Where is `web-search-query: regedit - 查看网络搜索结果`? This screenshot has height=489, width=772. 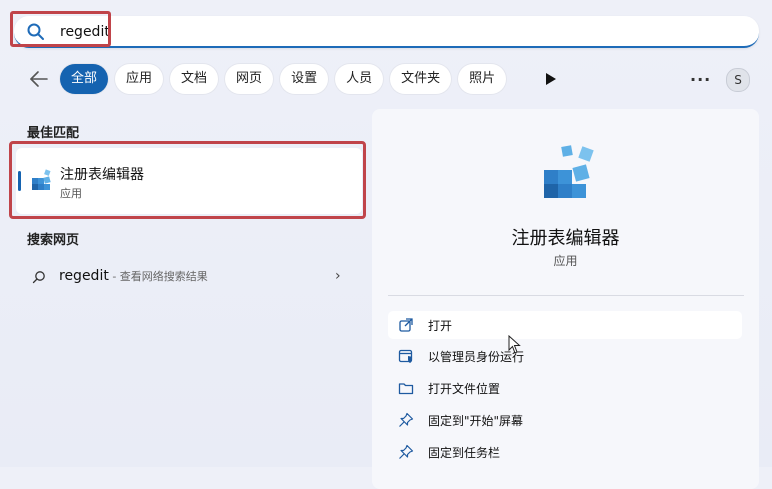 web-search-query: regedit - 查看网络搜索结果 is located at coordinates (133, 276).